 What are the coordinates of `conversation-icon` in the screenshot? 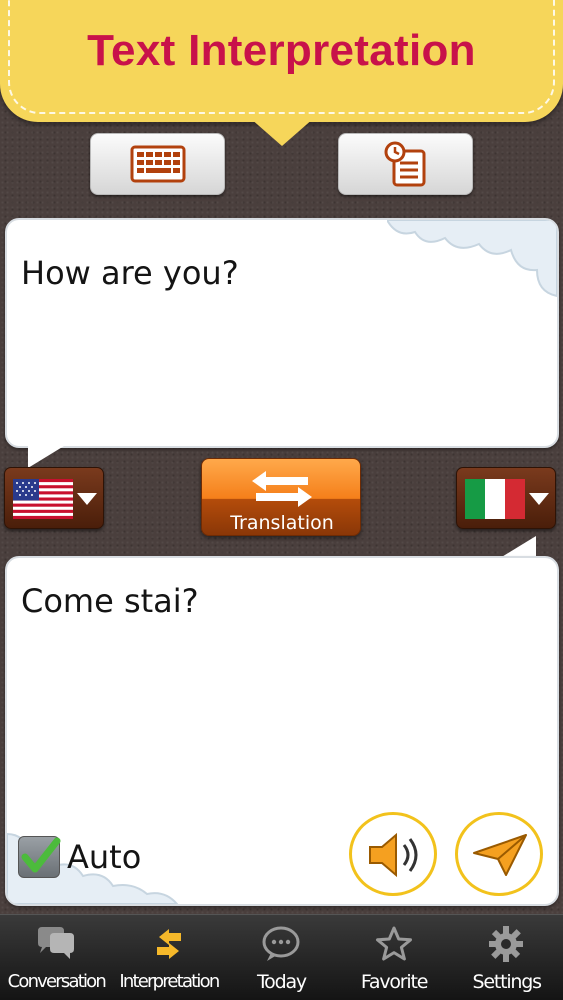 It's located at (56, 943).